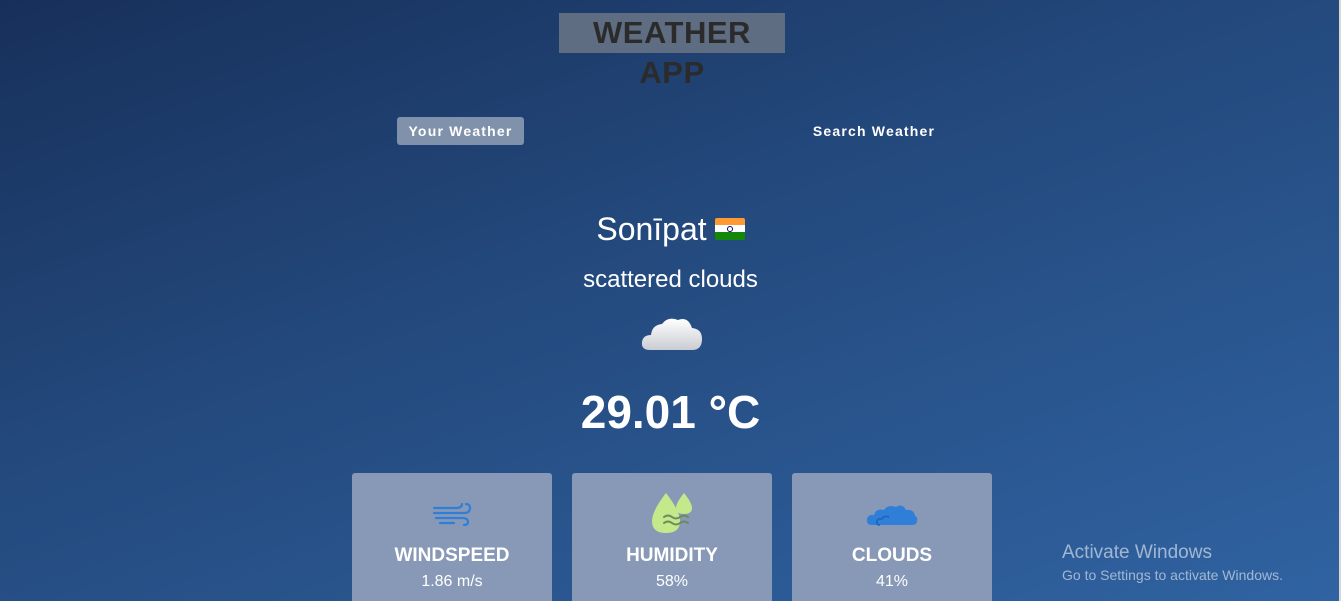  Describe the element at coordinates (892, 555) in the screenshot. I see `clouds-label: CLOUDS` at that location.